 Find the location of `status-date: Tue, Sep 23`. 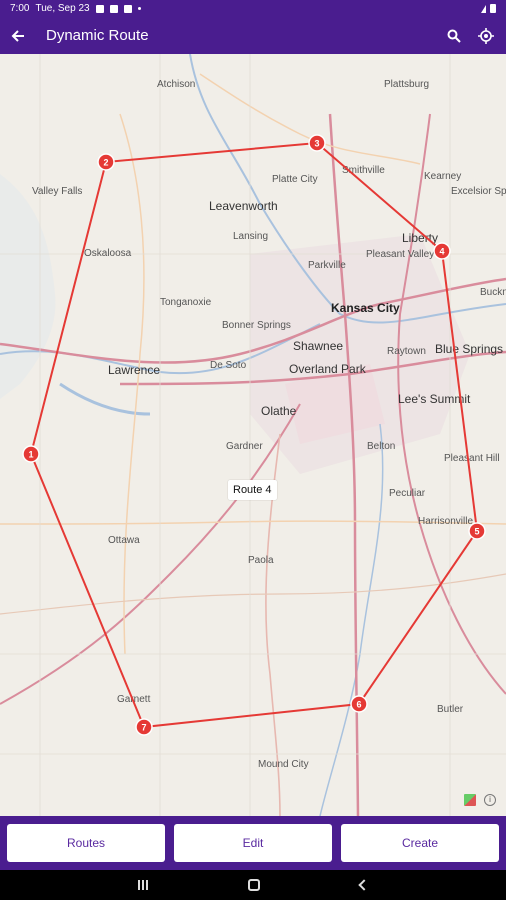

status-date: Tue, Sep 23 is located at coordinates (62, 8).